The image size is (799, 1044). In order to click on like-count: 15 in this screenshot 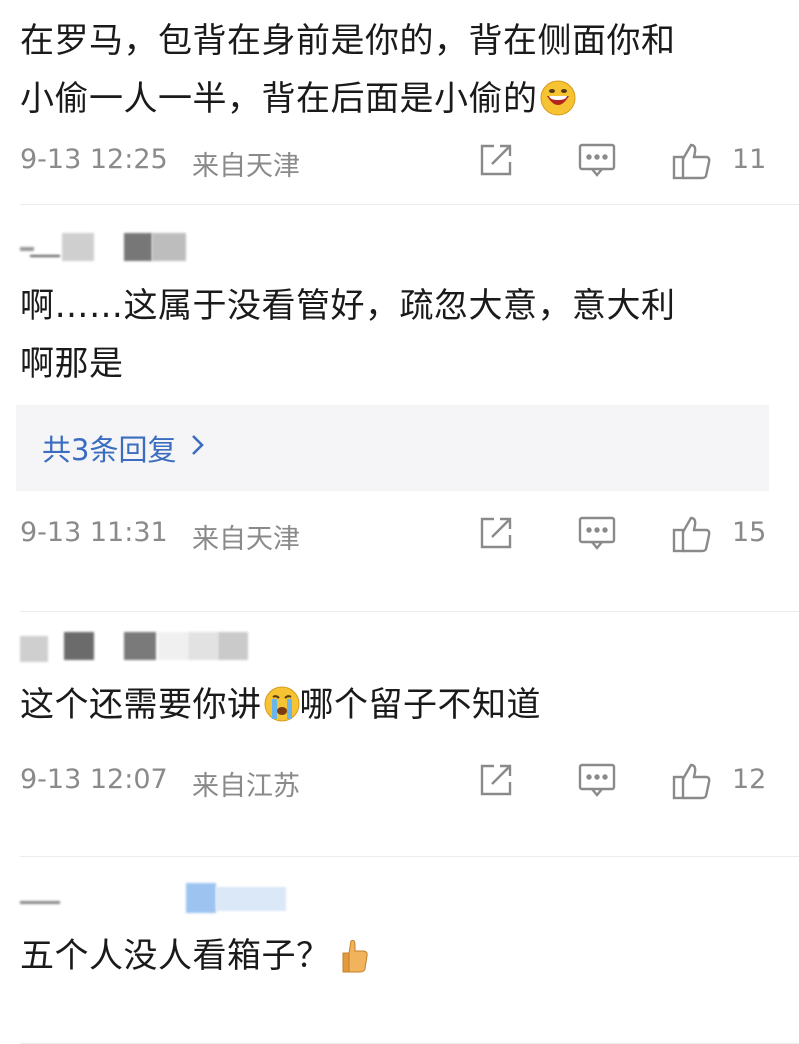, I will do `click(749, 532)`.